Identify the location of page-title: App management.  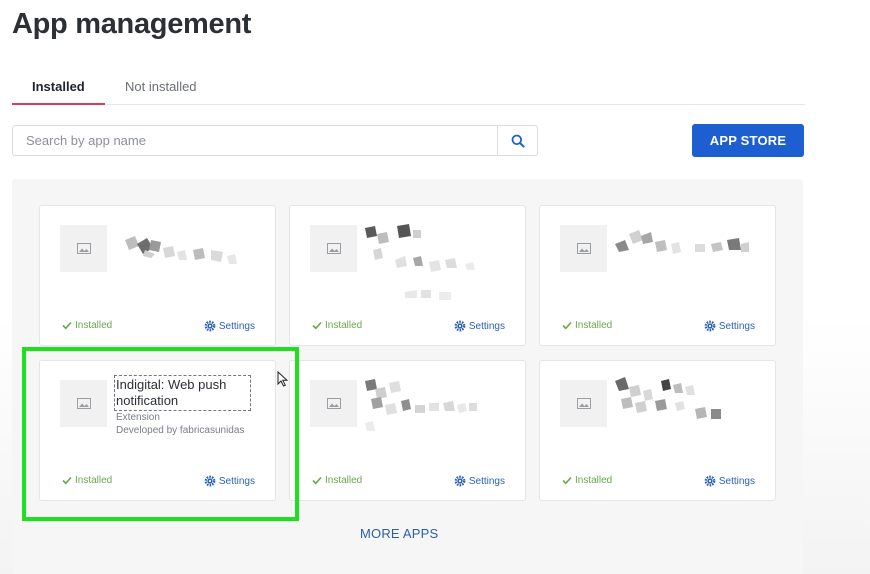
(132, 24).